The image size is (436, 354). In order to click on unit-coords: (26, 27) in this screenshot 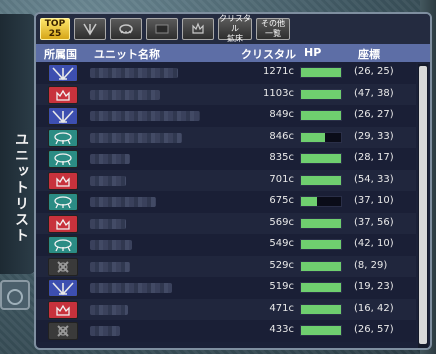, I will do `click(374, 114)`.